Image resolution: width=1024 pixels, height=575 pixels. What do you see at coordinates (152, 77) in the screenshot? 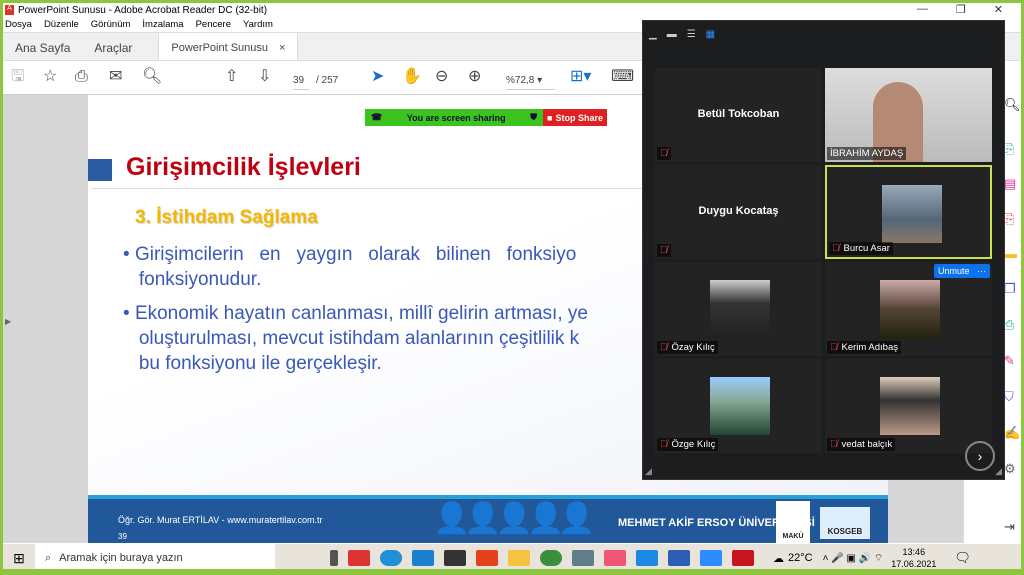
I see `search-icon: 🔍︎` at bounding box center [152, 77].